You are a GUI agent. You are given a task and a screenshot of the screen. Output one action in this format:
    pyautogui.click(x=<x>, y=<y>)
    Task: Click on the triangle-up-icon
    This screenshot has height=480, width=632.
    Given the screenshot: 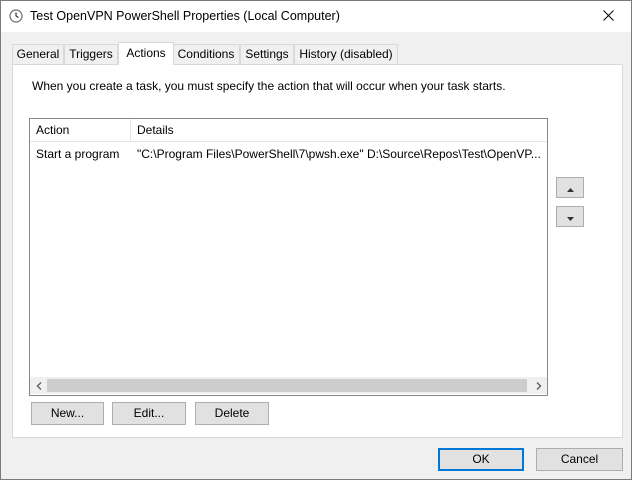 What is the action you would take?
    pyautogui.click(x=570, y=188)
    